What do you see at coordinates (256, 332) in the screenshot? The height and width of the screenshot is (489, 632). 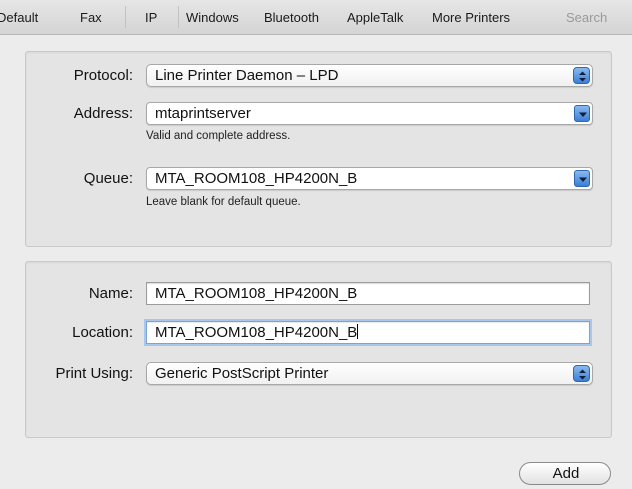 I see `location-value: MTA_ROOM108_HP4200N_B` at bounding box center [256, 332].